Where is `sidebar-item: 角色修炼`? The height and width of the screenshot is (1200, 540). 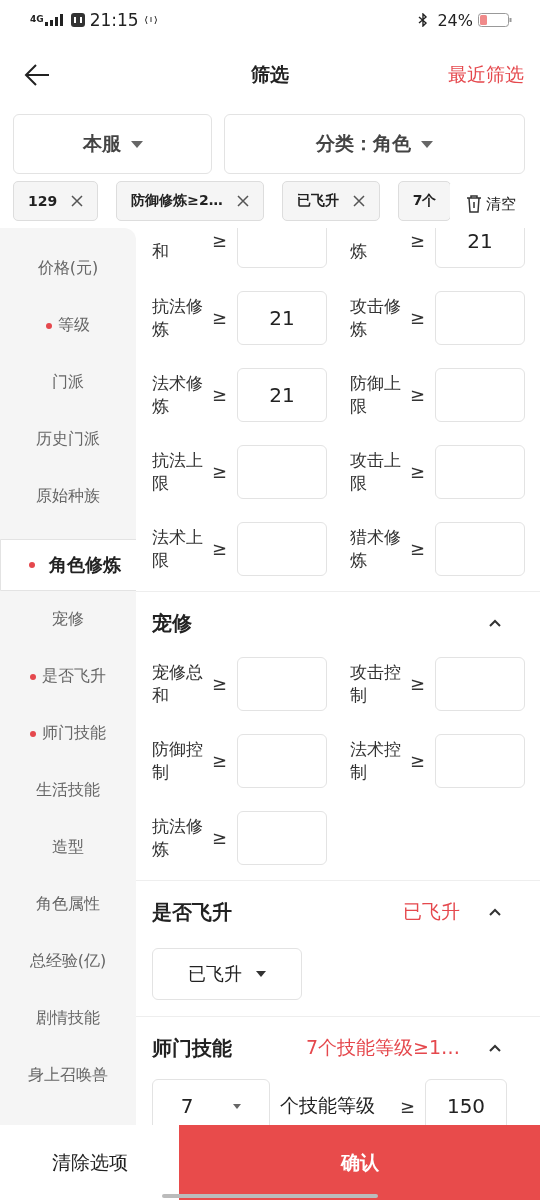 sidebar-item: 角色修炼 is located at coordinates (68, 565).